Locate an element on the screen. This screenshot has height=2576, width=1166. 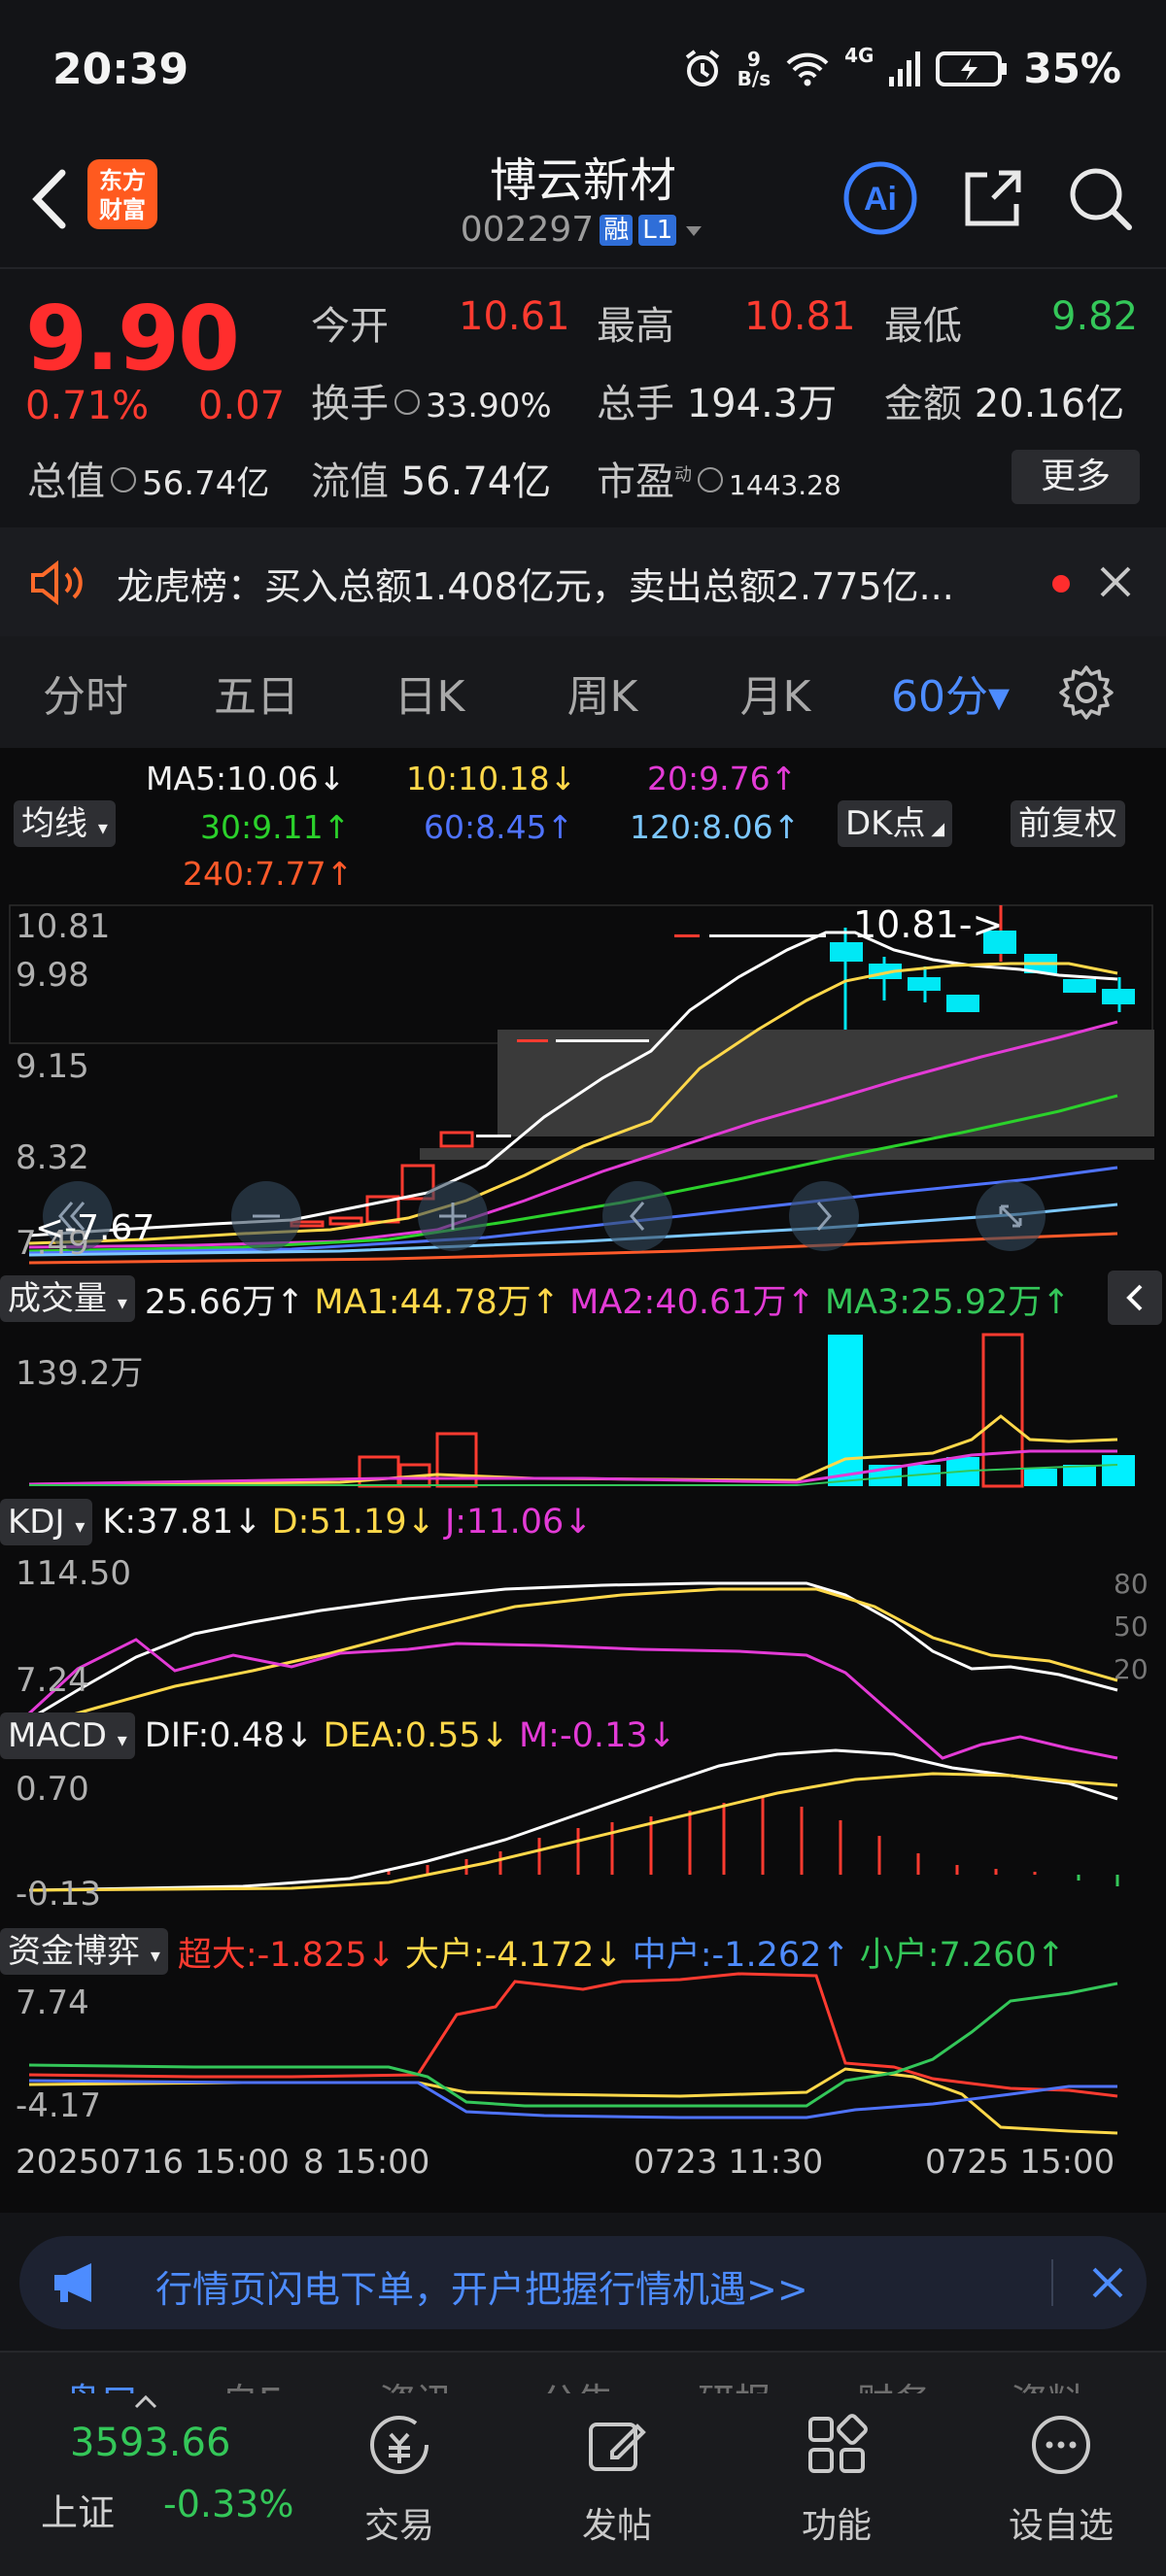
fund-mid-line is located at coordinates (572, 2099).